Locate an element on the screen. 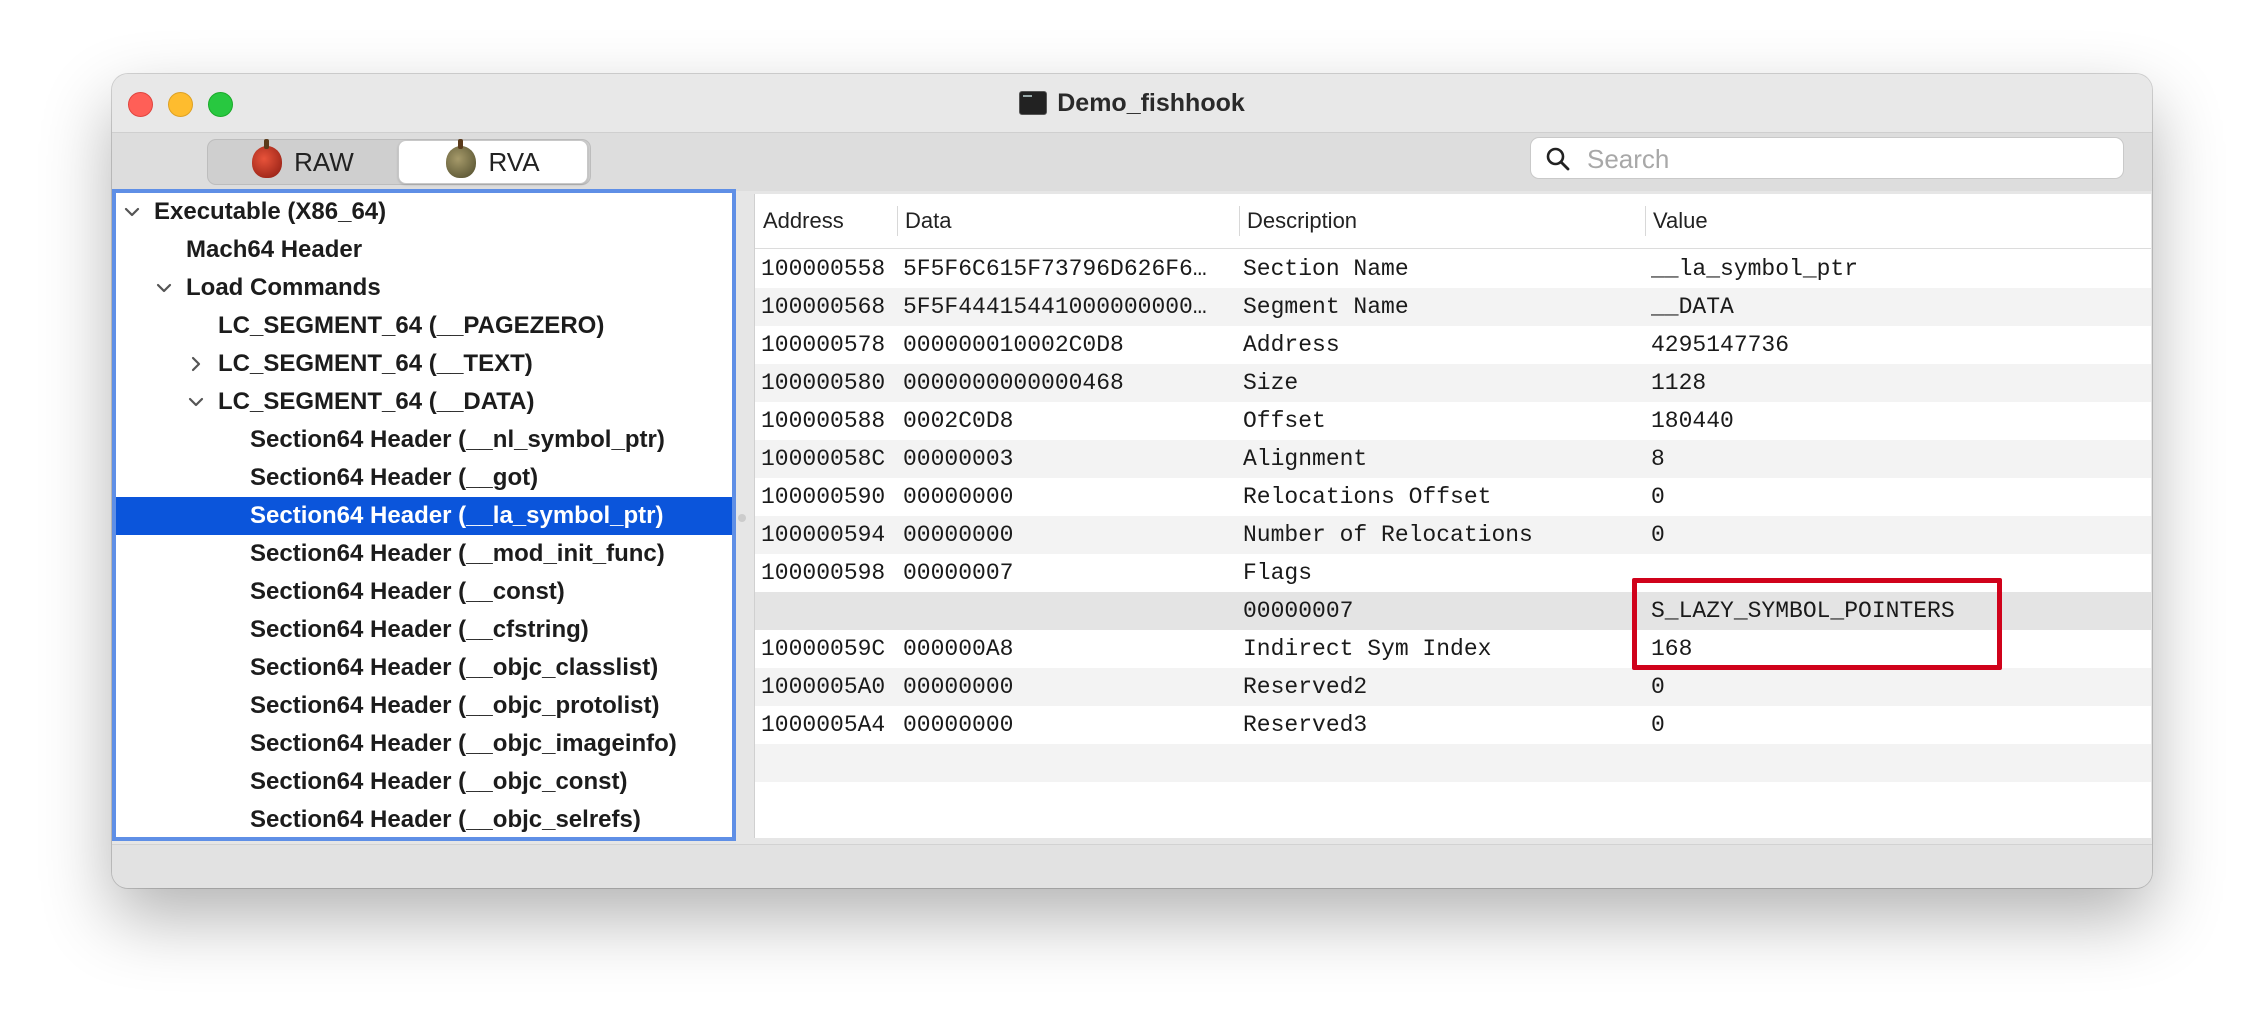  terminal-app-icon is located at coordinates (1033, 103).